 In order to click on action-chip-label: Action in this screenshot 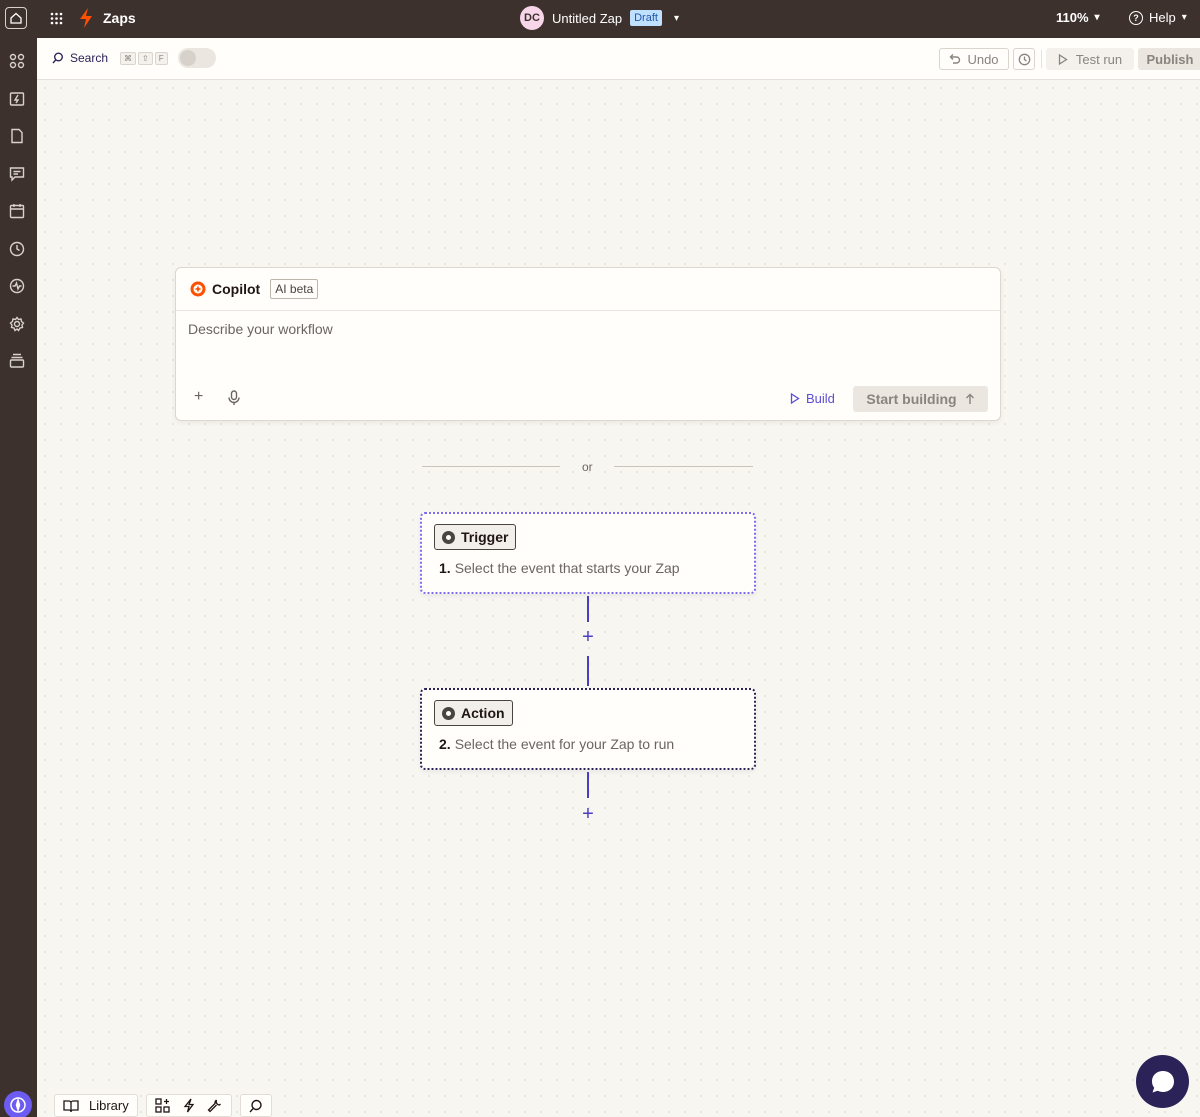, I will do `click(483, 713)`.